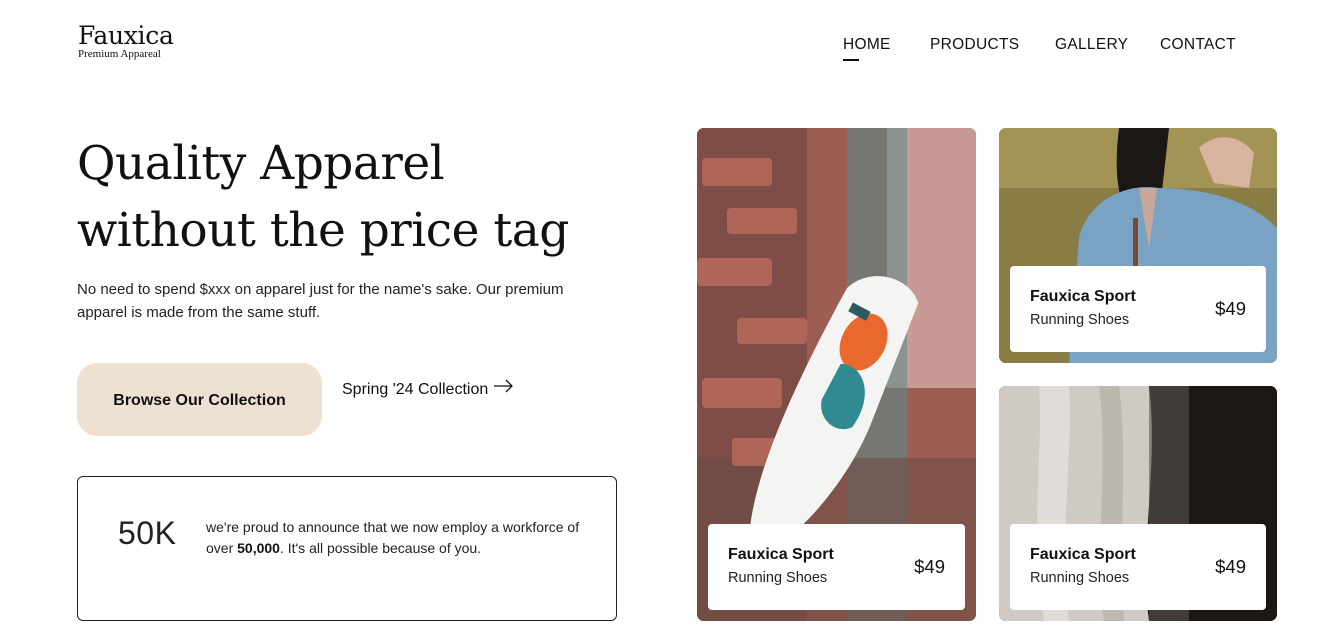 The height and width of the screenshot is (639, 1325). Describe the element at coordinates (126, 35) in the screenshot. I see `brand-name: Fauxica` at that location.